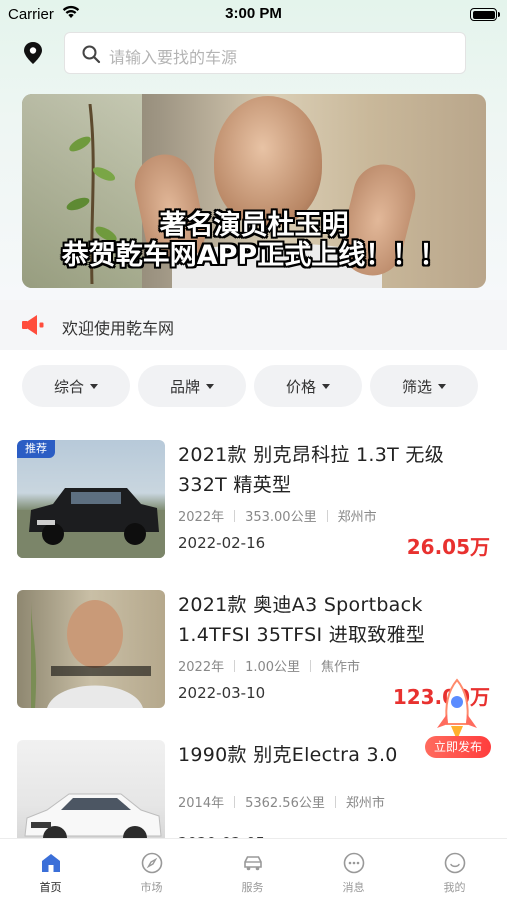  I want to click on car-meta: 2022年 1.00公里 焦作市, so click(269, 665).